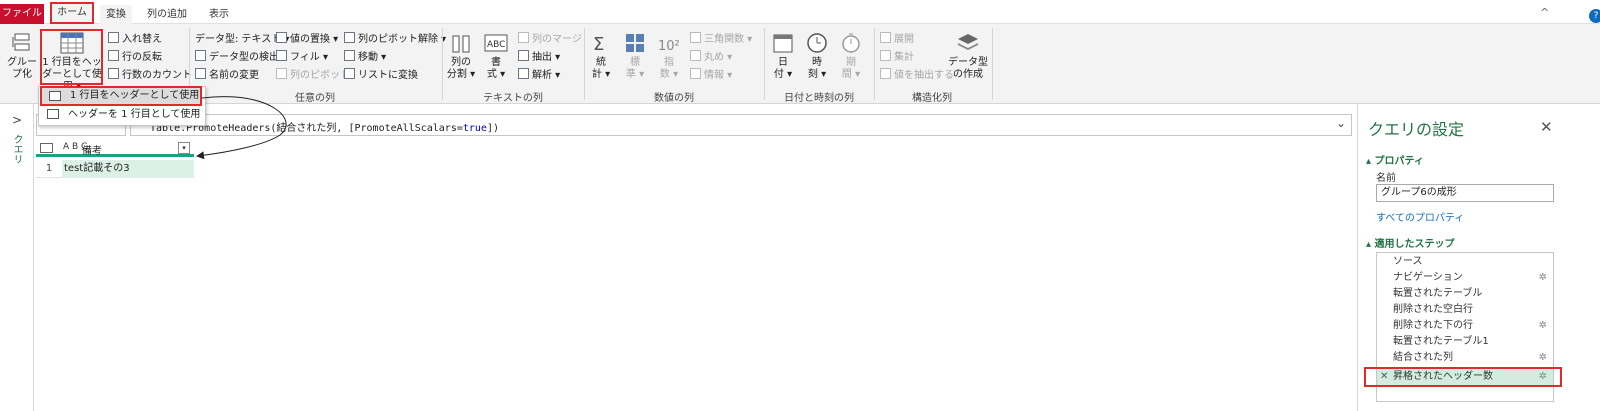 This screenshot has height=411, width=1600. I want to click on replace-values-button: 値の置換 ▾, so click(307, 37).